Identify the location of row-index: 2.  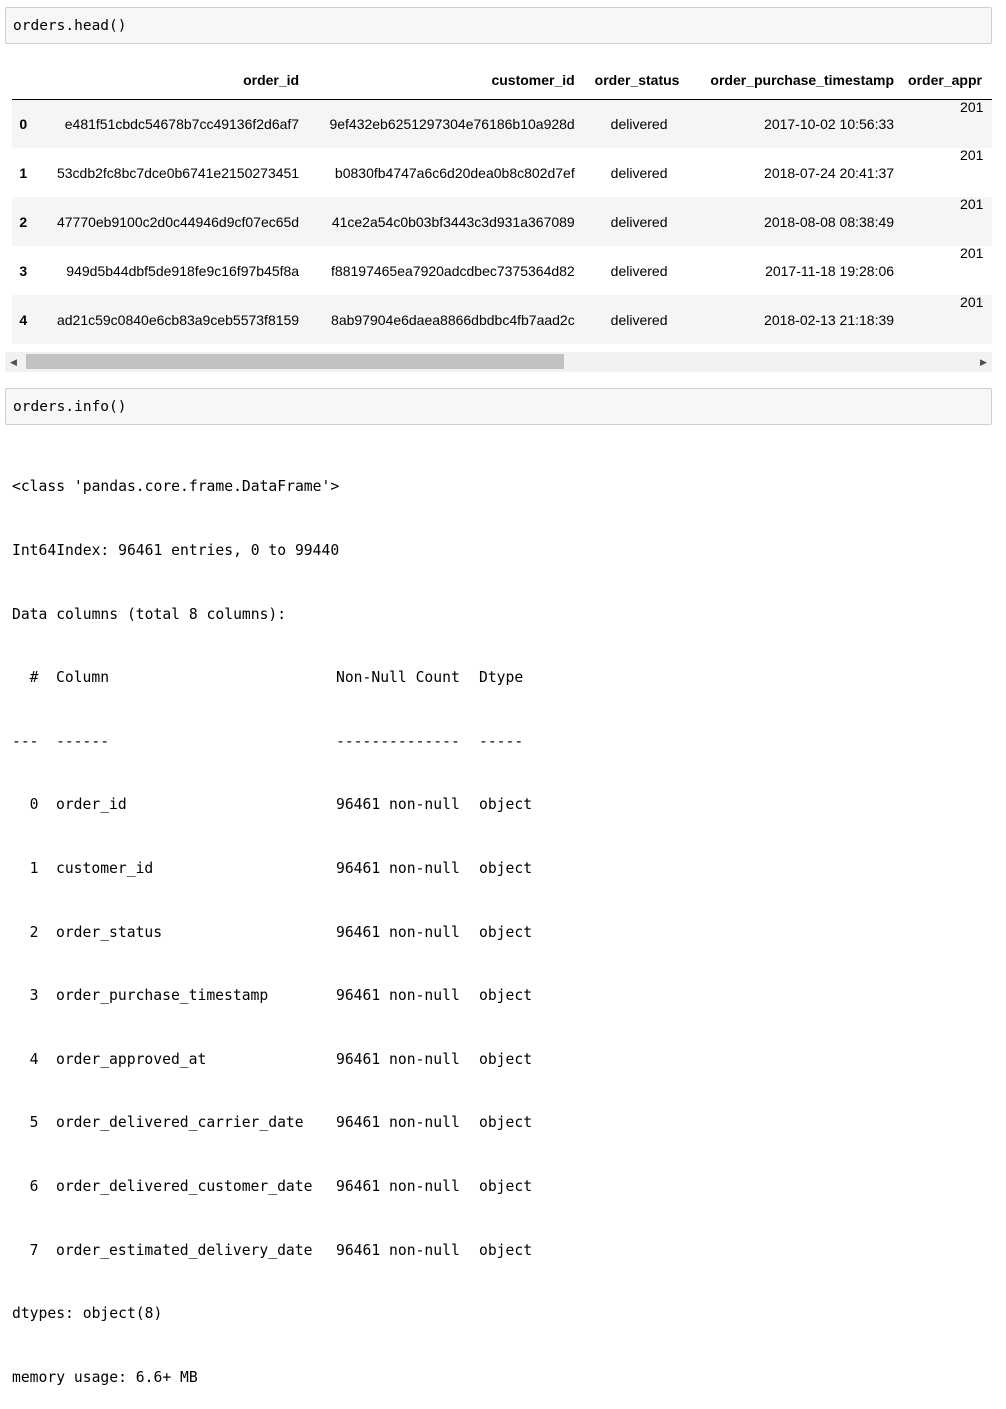
(23, 221).